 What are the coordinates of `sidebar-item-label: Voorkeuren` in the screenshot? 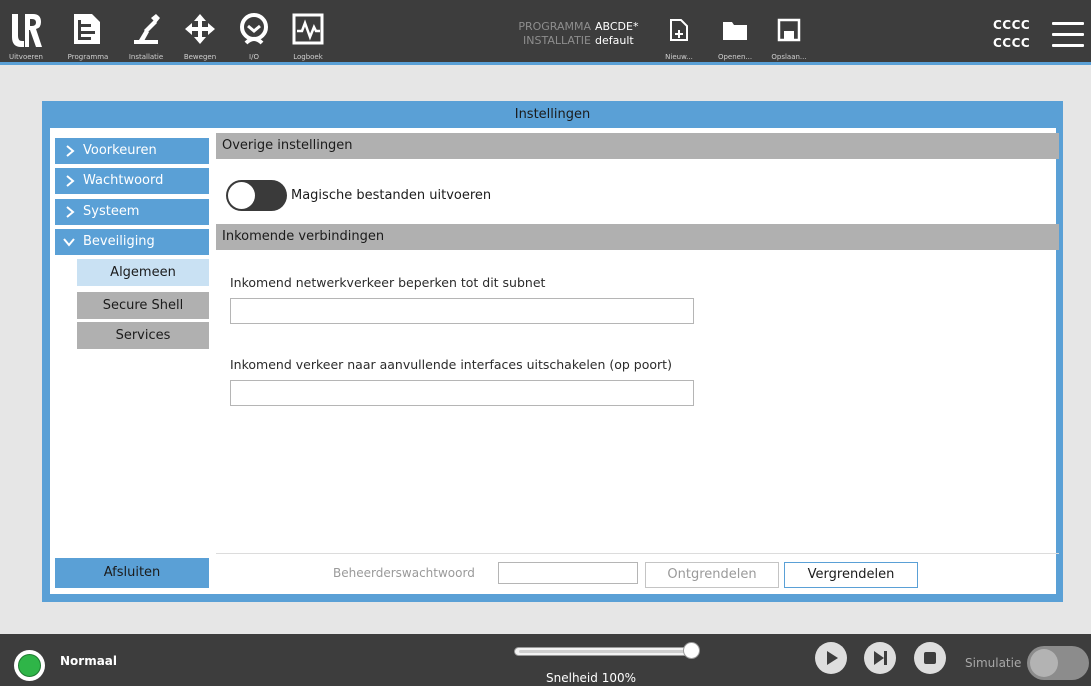 It's located at (120, 150).